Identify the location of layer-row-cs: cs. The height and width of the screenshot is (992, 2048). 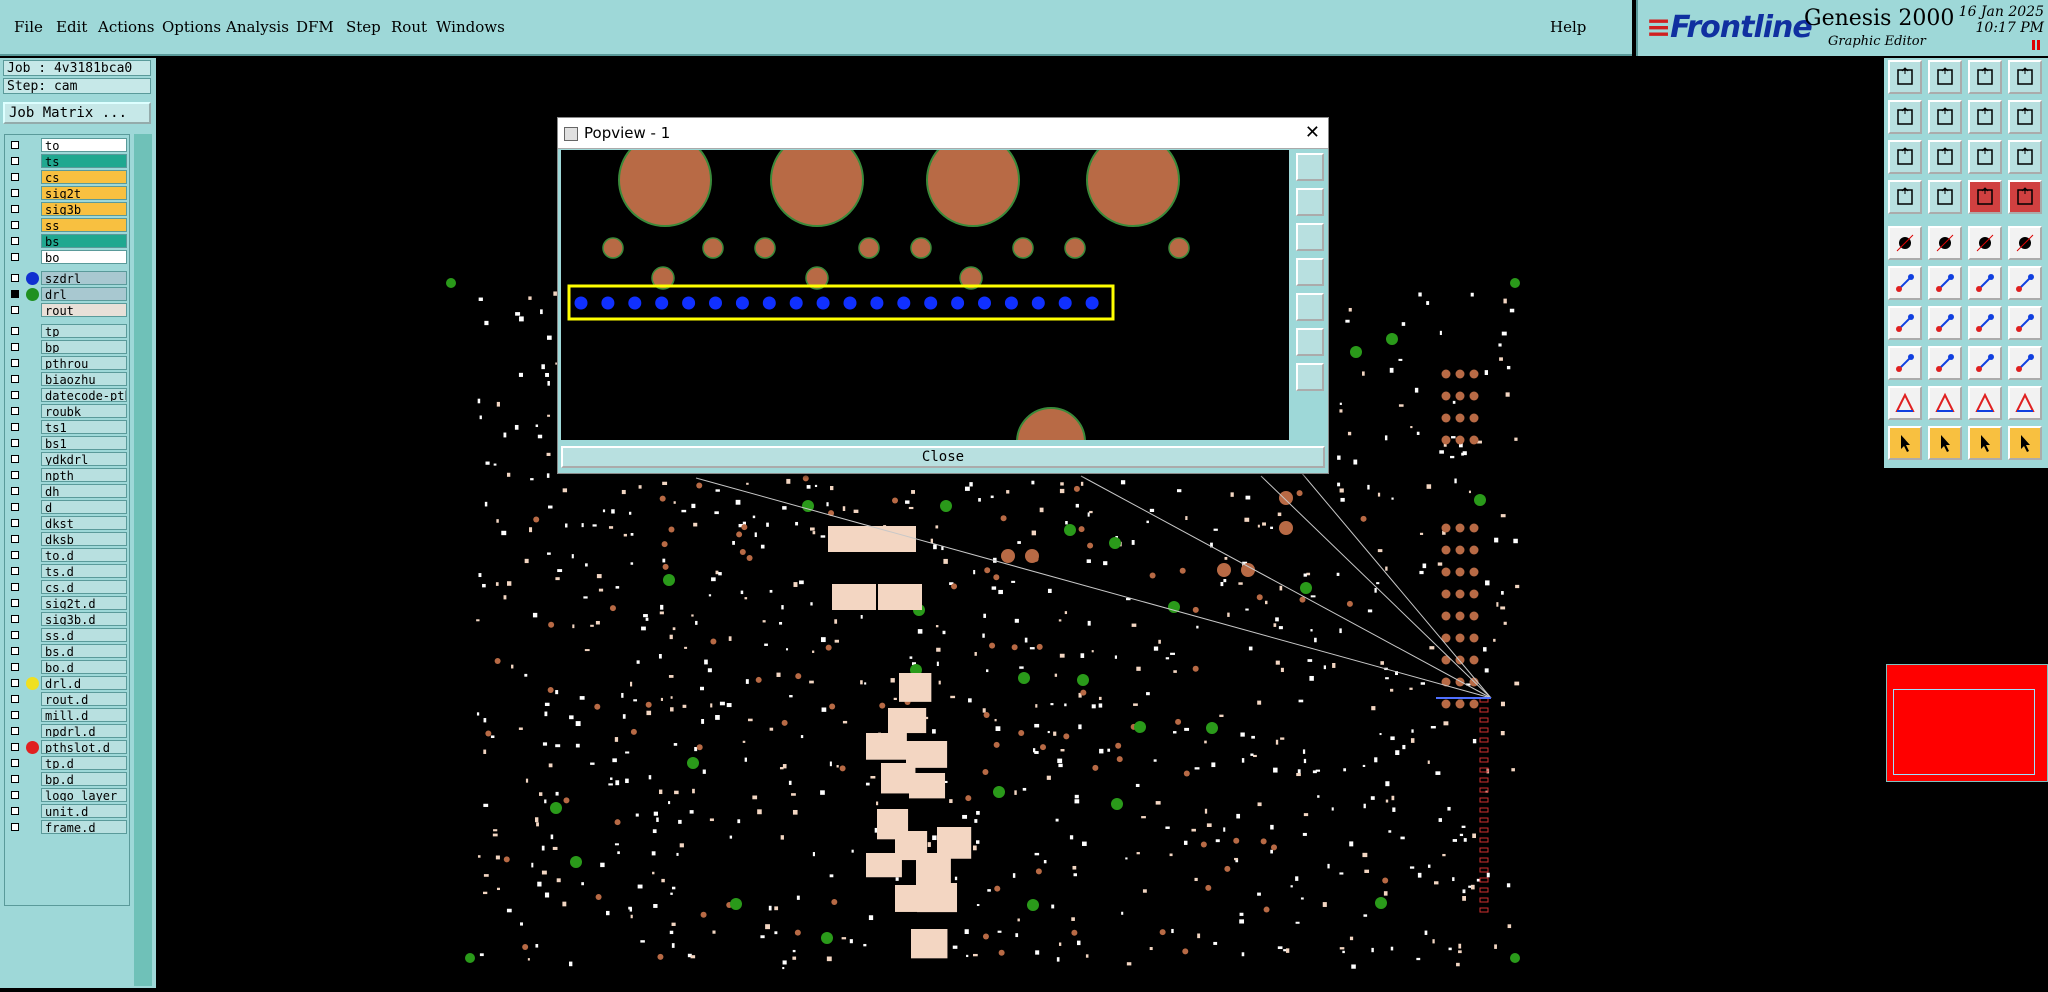
(67, 177).